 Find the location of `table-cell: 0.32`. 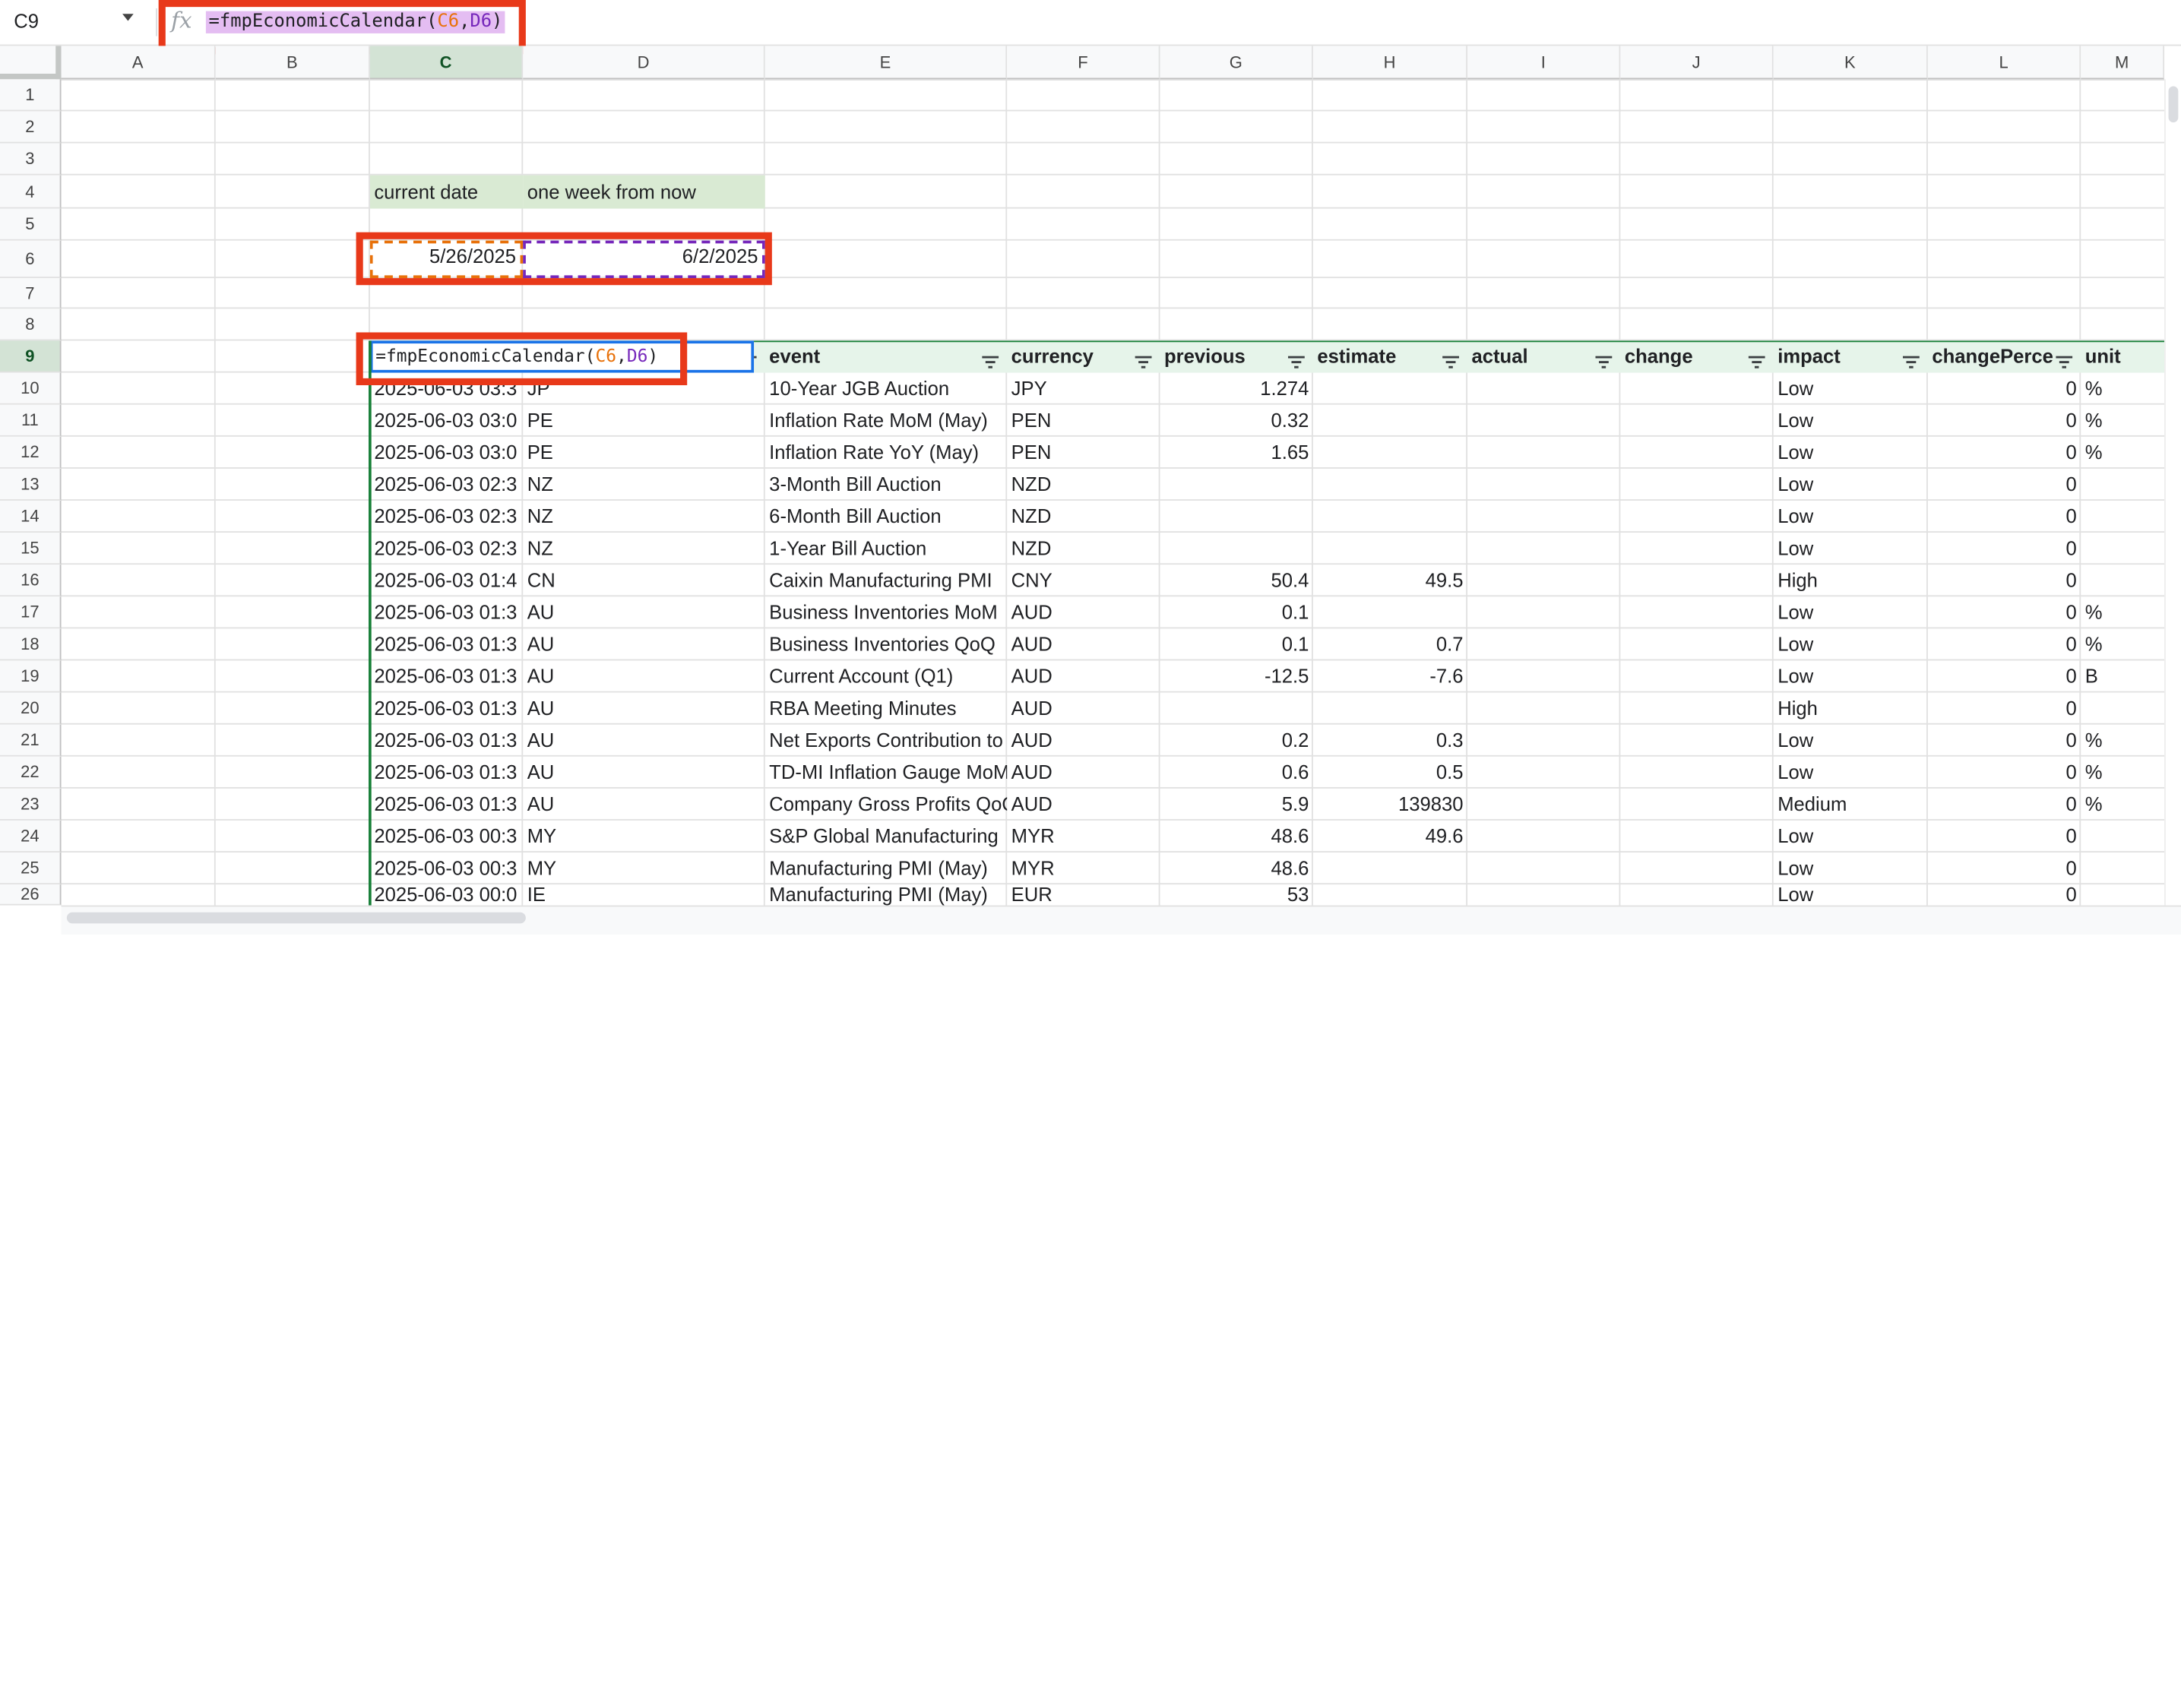

table-cell: 0.32 is located at coordinates (1236, 421).